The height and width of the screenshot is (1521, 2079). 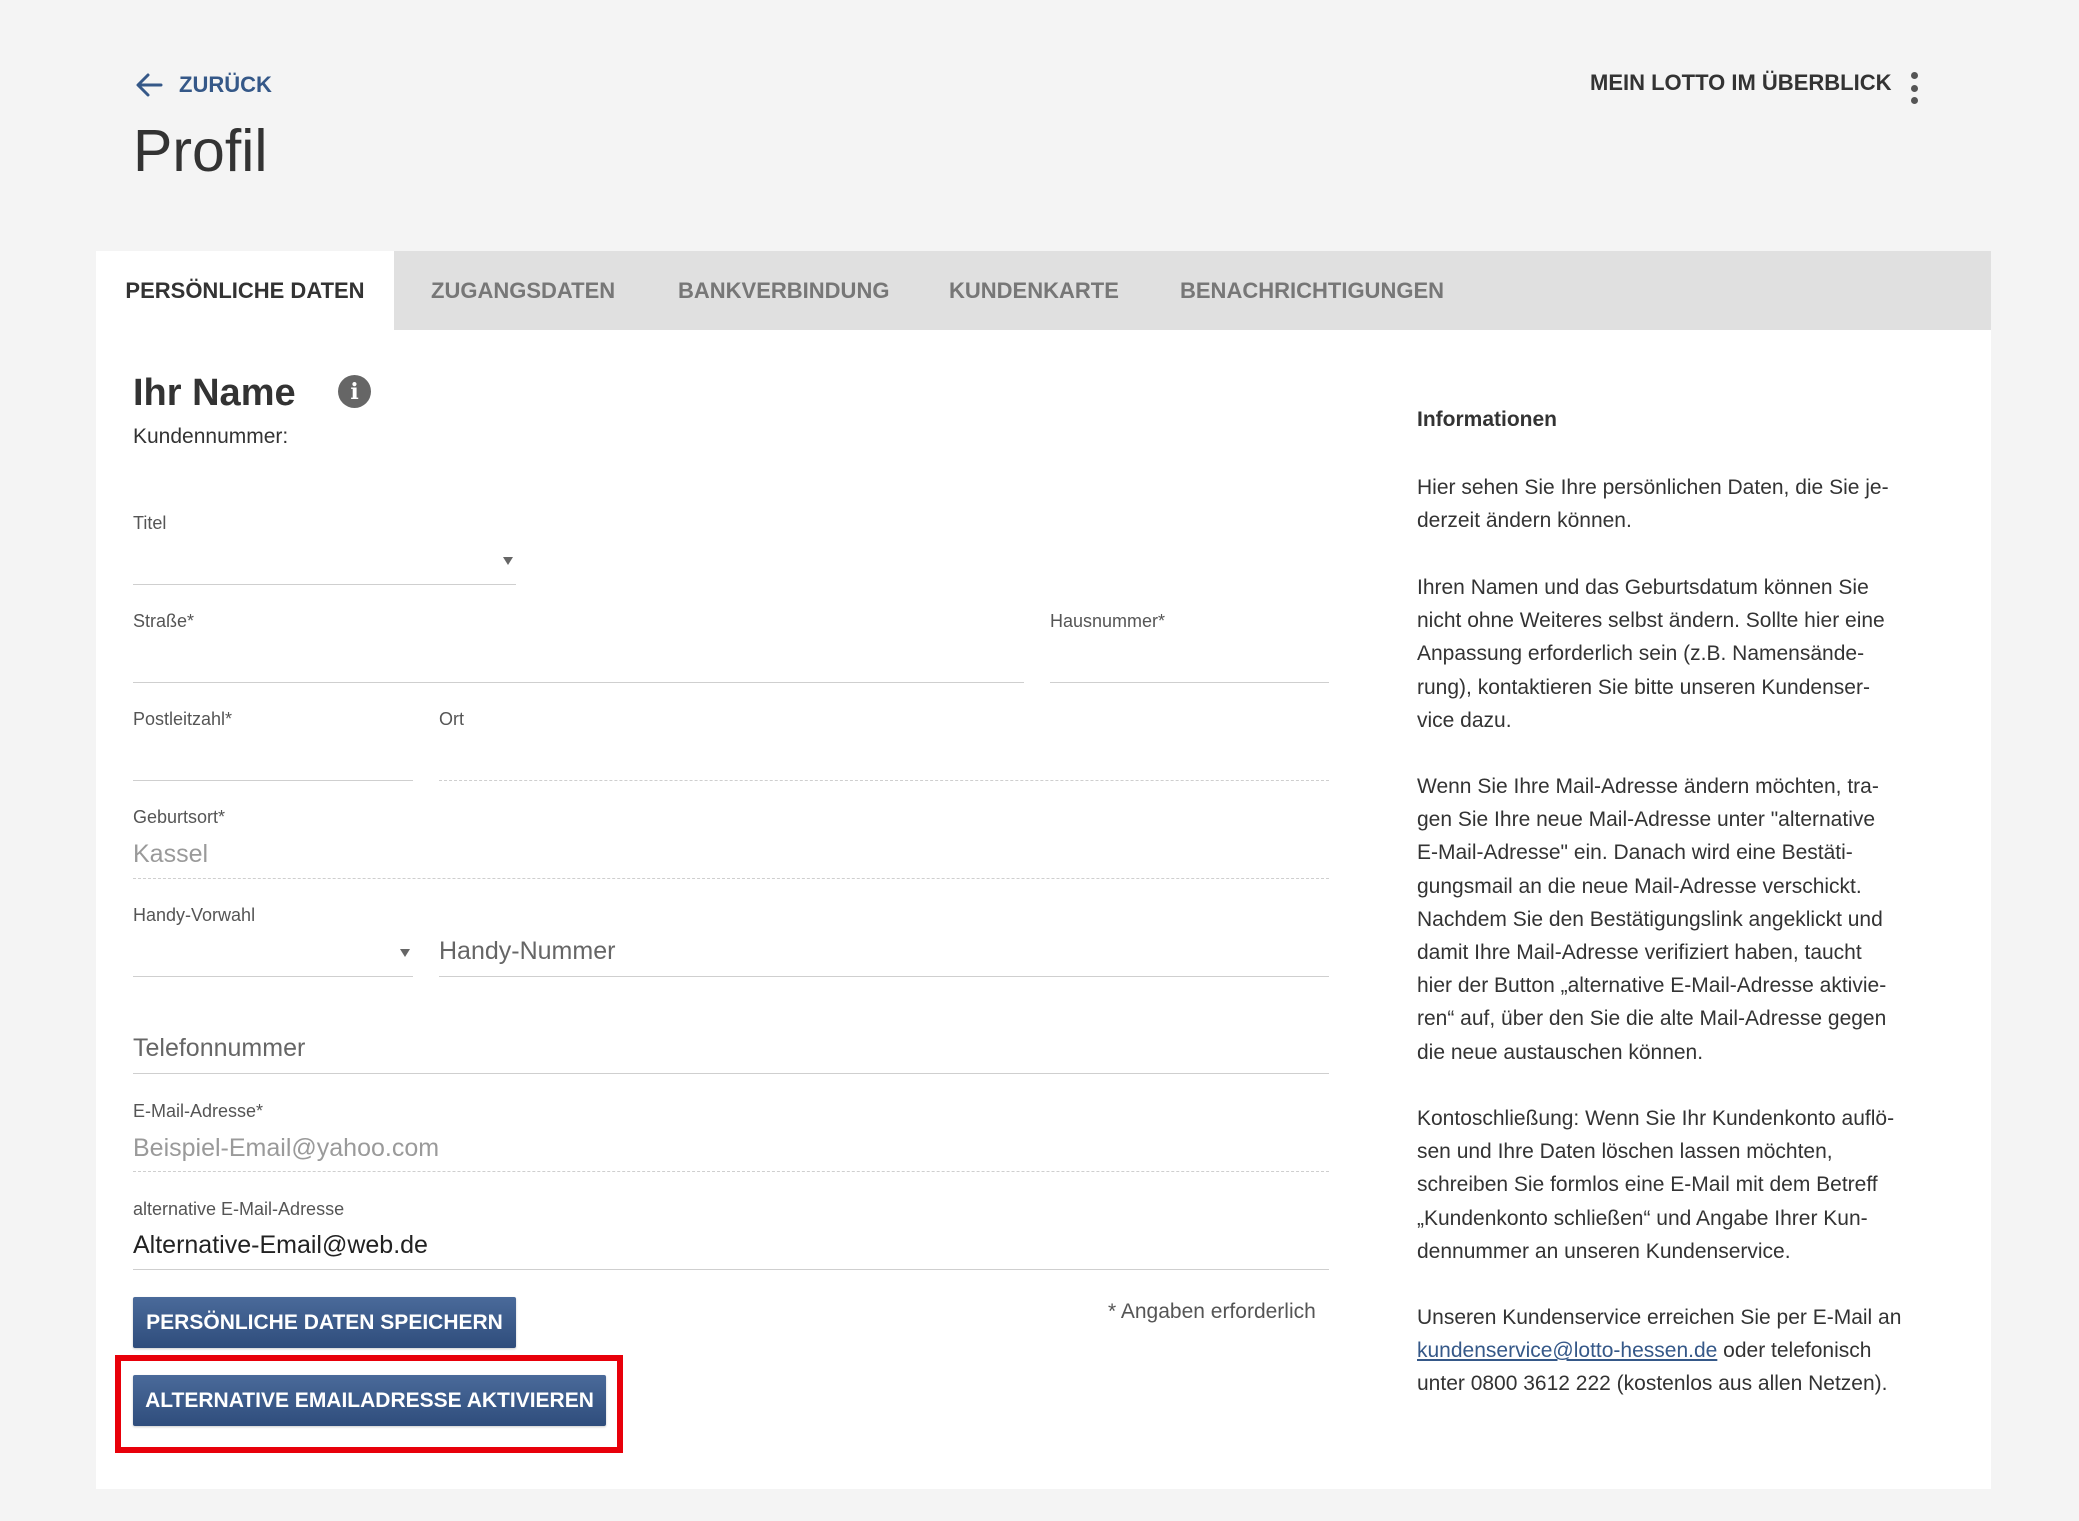 What do you see at coordinates (884, 758) in the screenshot?
I see `ort-input` at bounding box center [884, 758].